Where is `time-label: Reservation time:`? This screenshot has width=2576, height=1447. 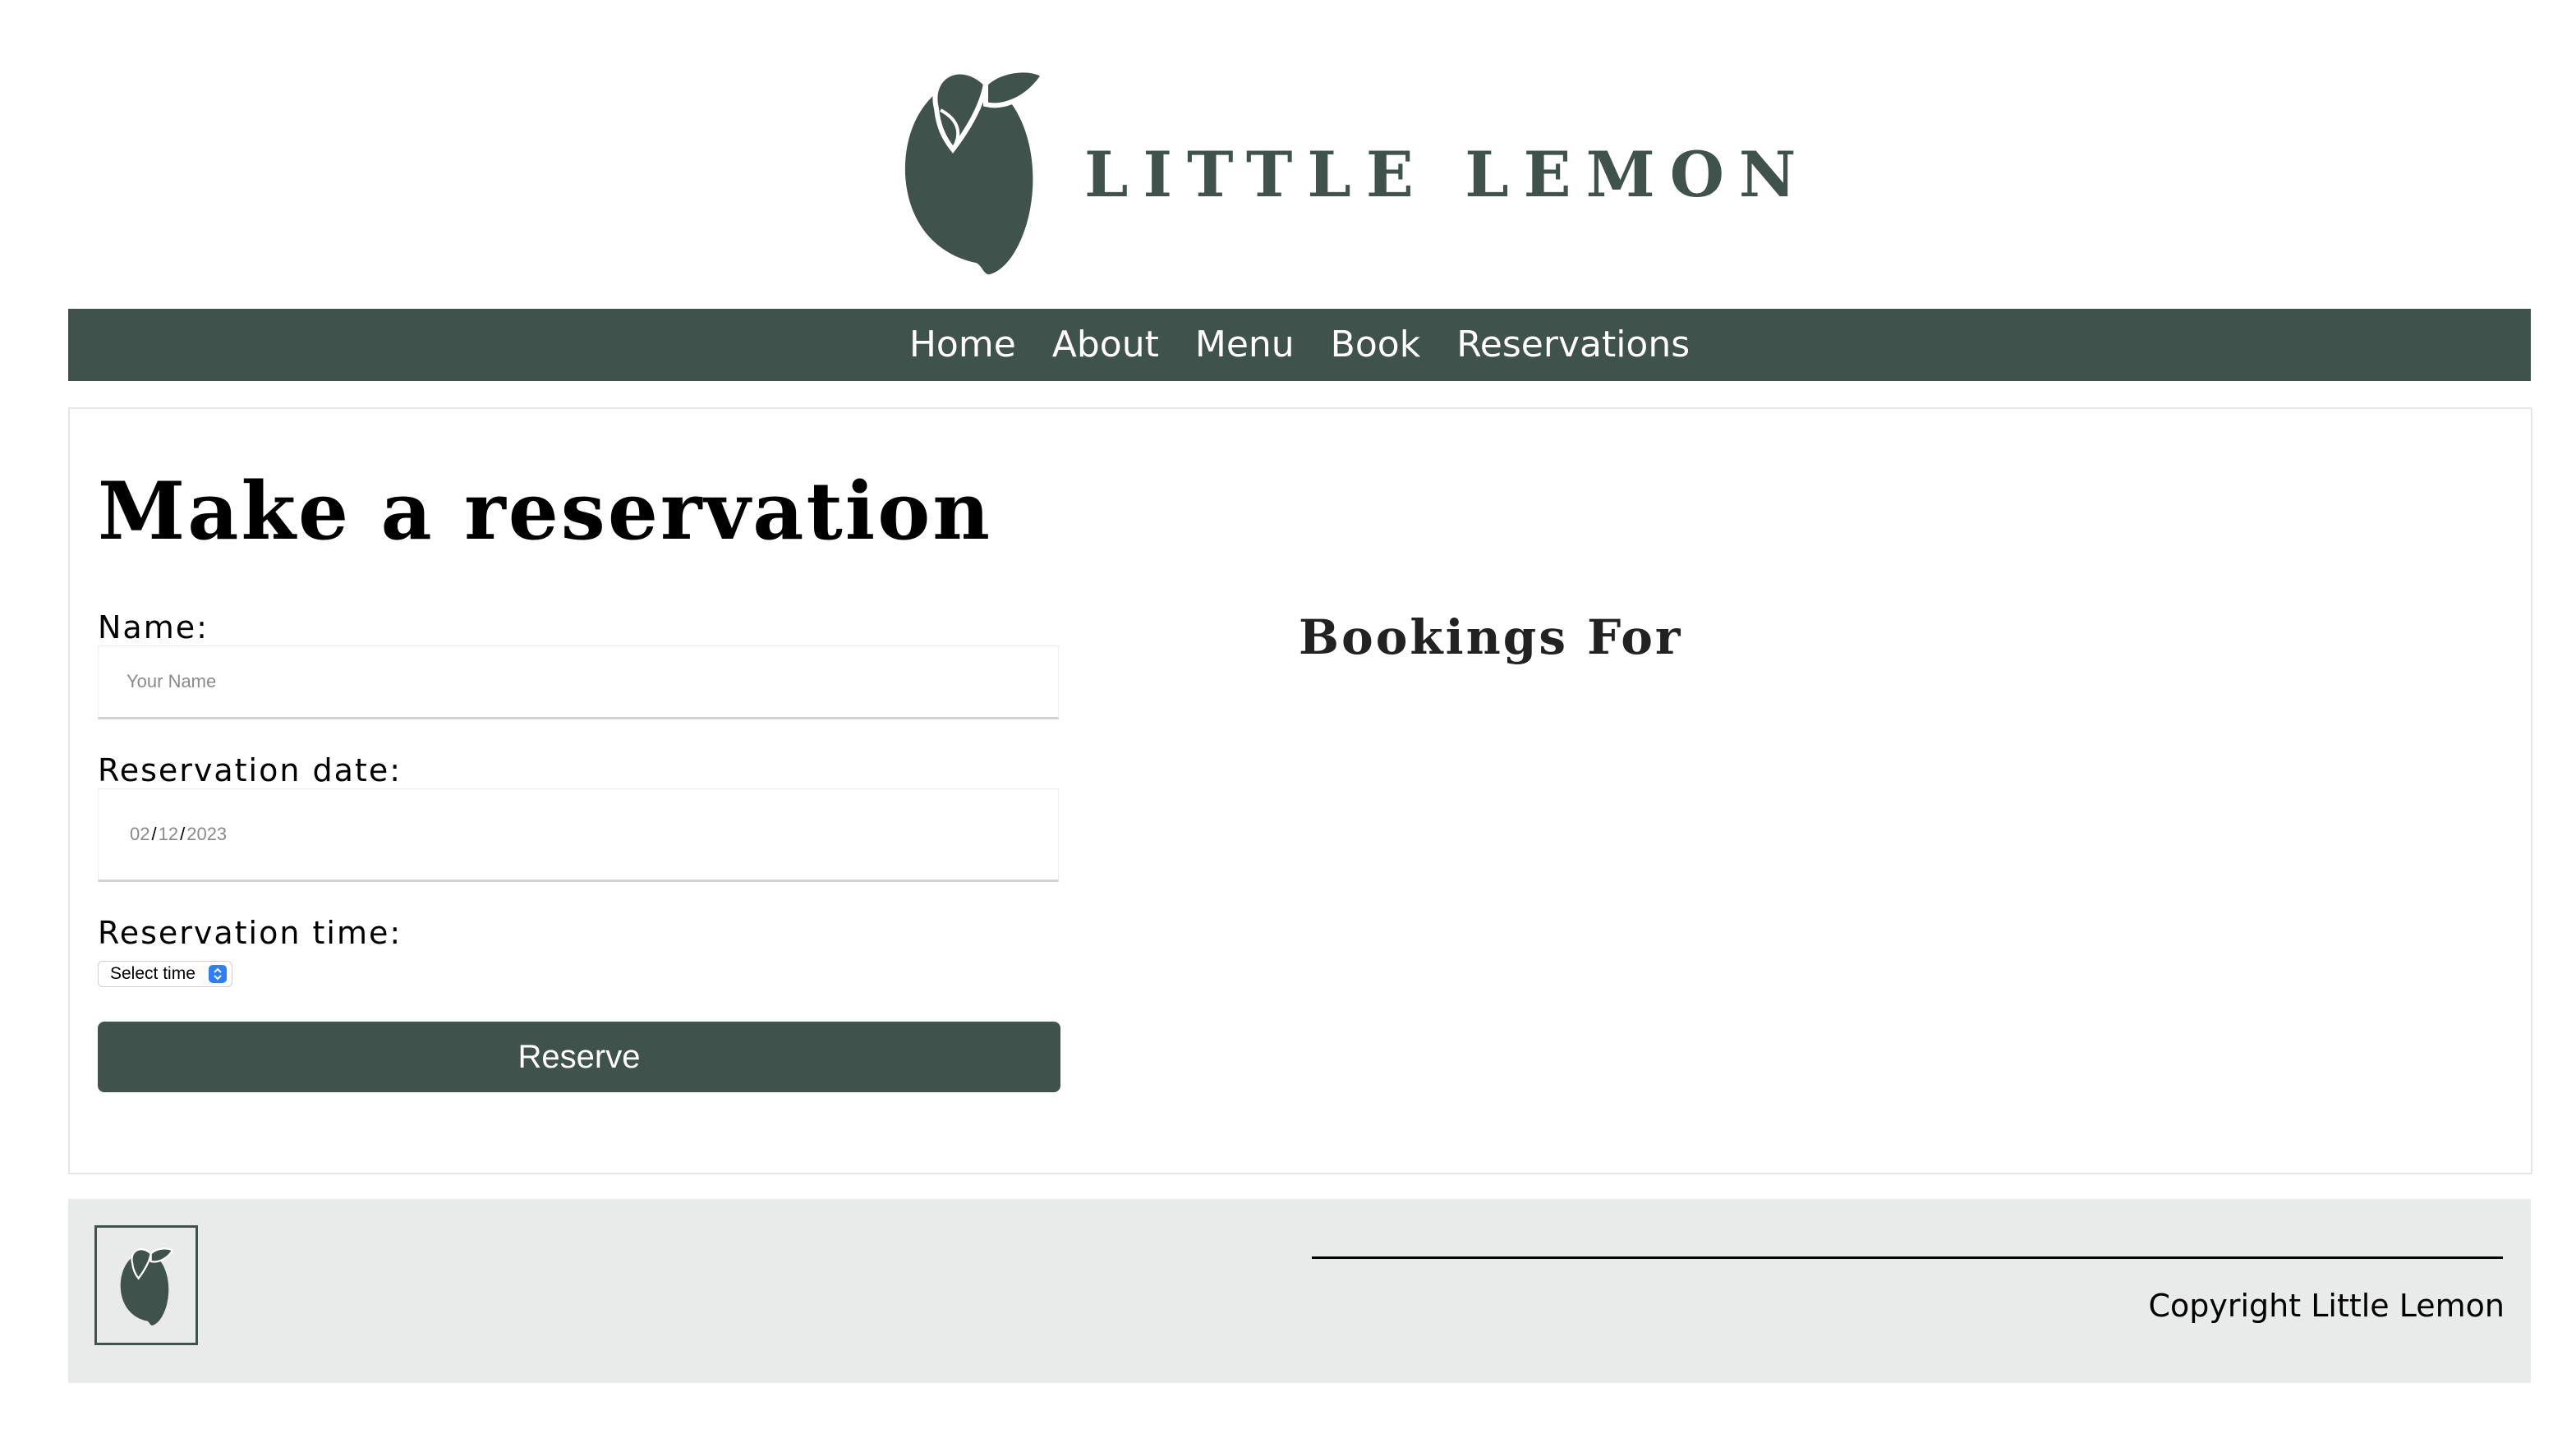
time-label: Reservation time: is located at coordinates (250, 933).